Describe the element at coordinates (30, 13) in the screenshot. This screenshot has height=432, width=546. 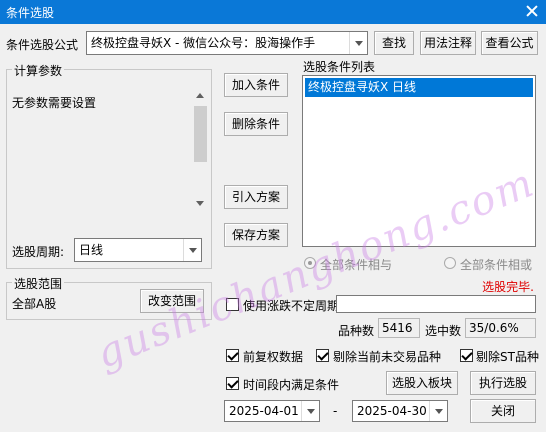
I see `window-title: 条件选股` at that location.